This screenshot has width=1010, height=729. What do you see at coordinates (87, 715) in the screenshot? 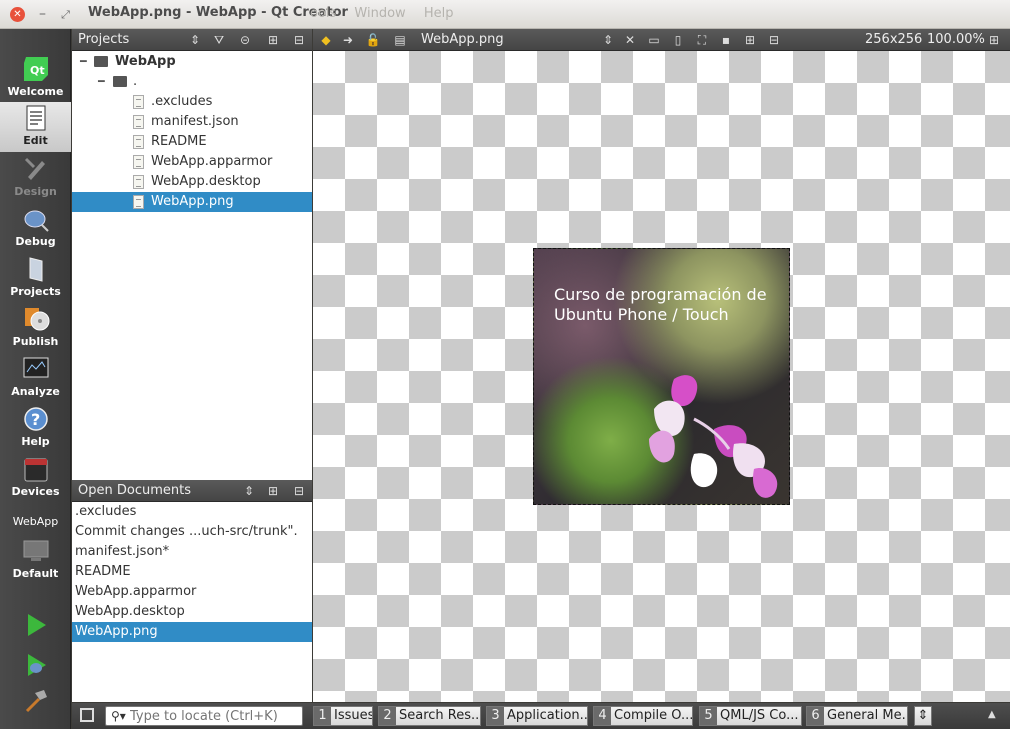
I see `toggle-sidebar-button` at bounding box center [87, 715].